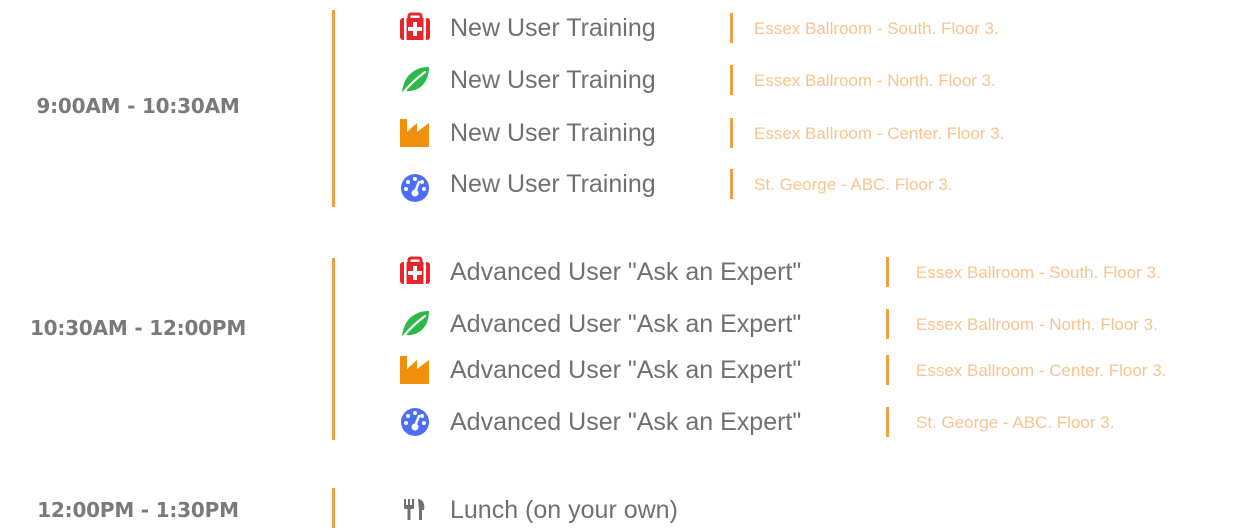 The width and height of the screenshot is (1257, 530). What do you see at coordinates (564, 510) in the screenshot?
I see `session-title: Lunch (on your own)` at bounding box center [564, 510].